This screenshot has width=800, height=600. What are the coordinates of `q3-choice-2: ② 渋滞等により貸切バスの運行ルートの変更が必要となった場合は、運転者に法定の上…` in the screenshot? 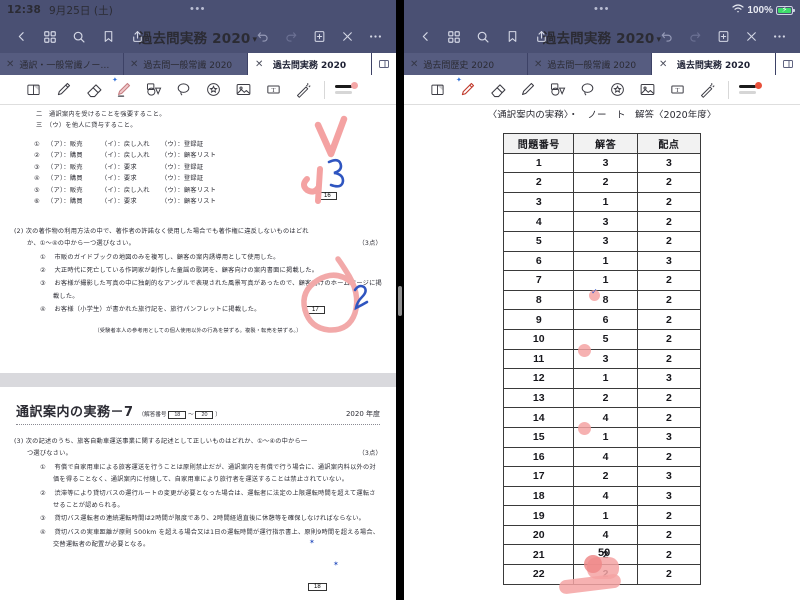 It's located at (208, 499).